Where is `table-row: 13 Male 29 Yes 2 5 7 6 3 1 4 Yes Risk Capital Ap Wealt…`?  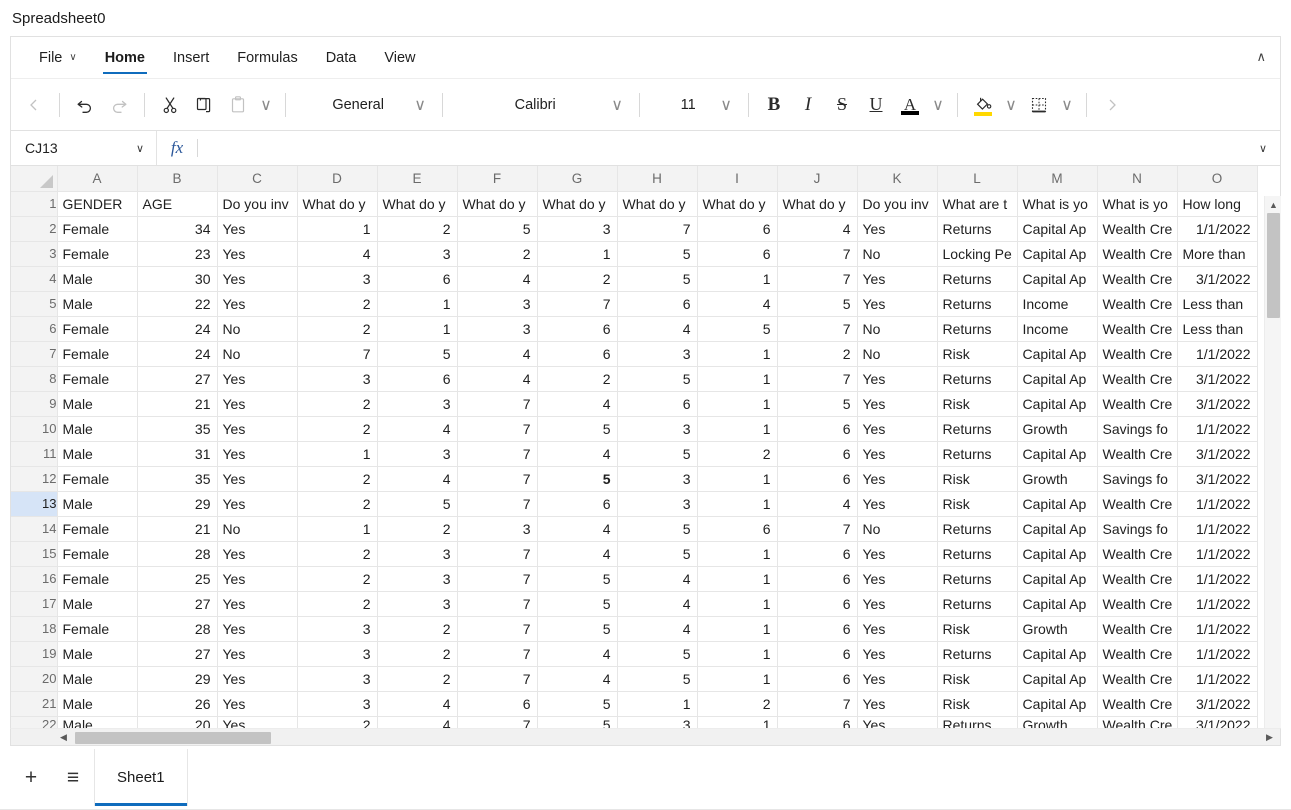 table-row: 13 Male 29 Yes 2 5 7 6 3 1 4 Yes Risk Capital Ap Wealt… is located at coordinates (634, 504).